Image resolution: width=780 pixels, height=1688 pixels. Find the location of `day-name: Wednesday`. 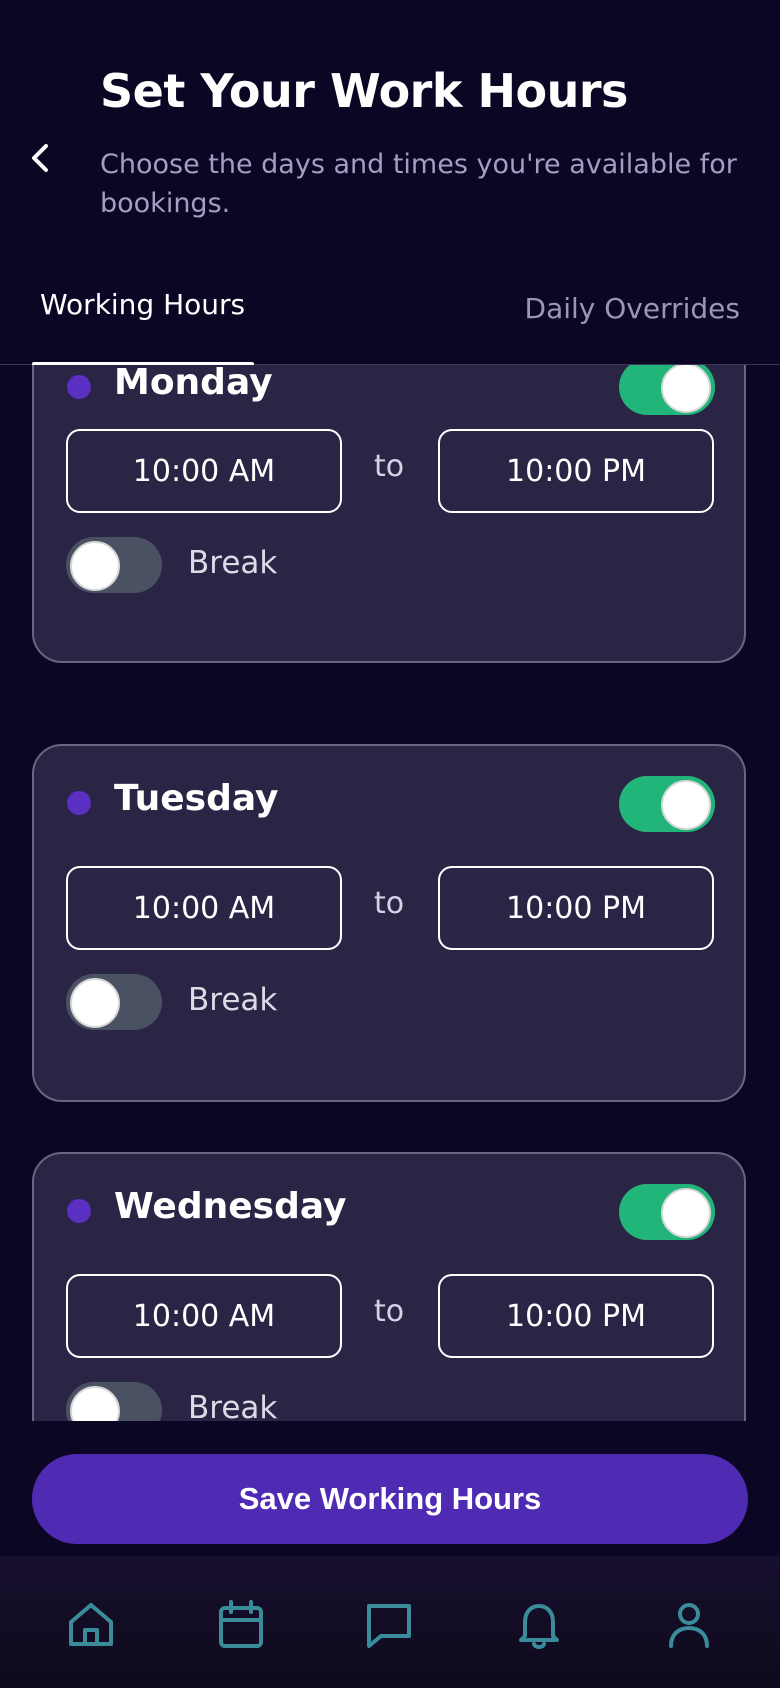

day-name: Wednesday is located at coordinates (230, 1206).